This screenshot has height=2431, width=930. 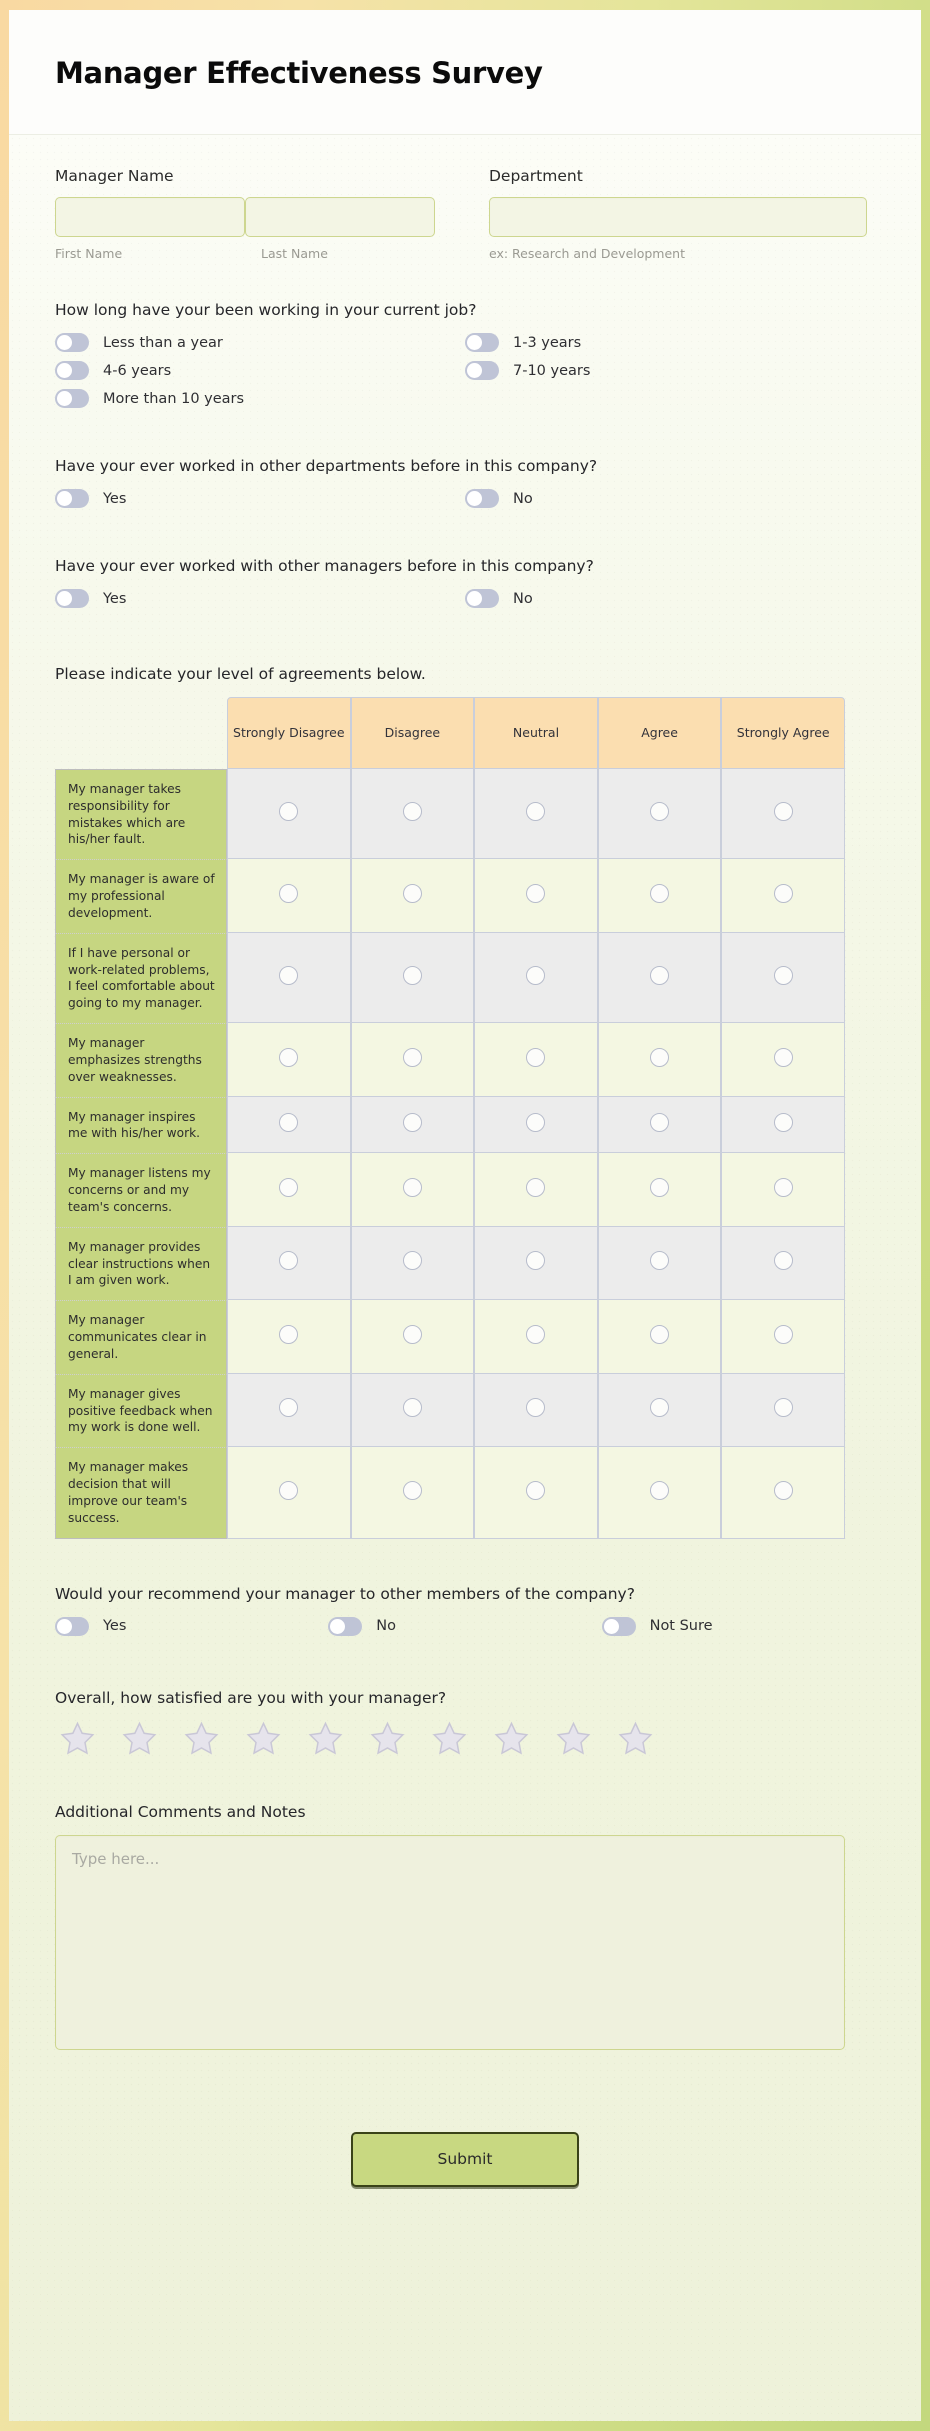 I want to click on option-other-managers-no: No, so click(x=670, y=598).